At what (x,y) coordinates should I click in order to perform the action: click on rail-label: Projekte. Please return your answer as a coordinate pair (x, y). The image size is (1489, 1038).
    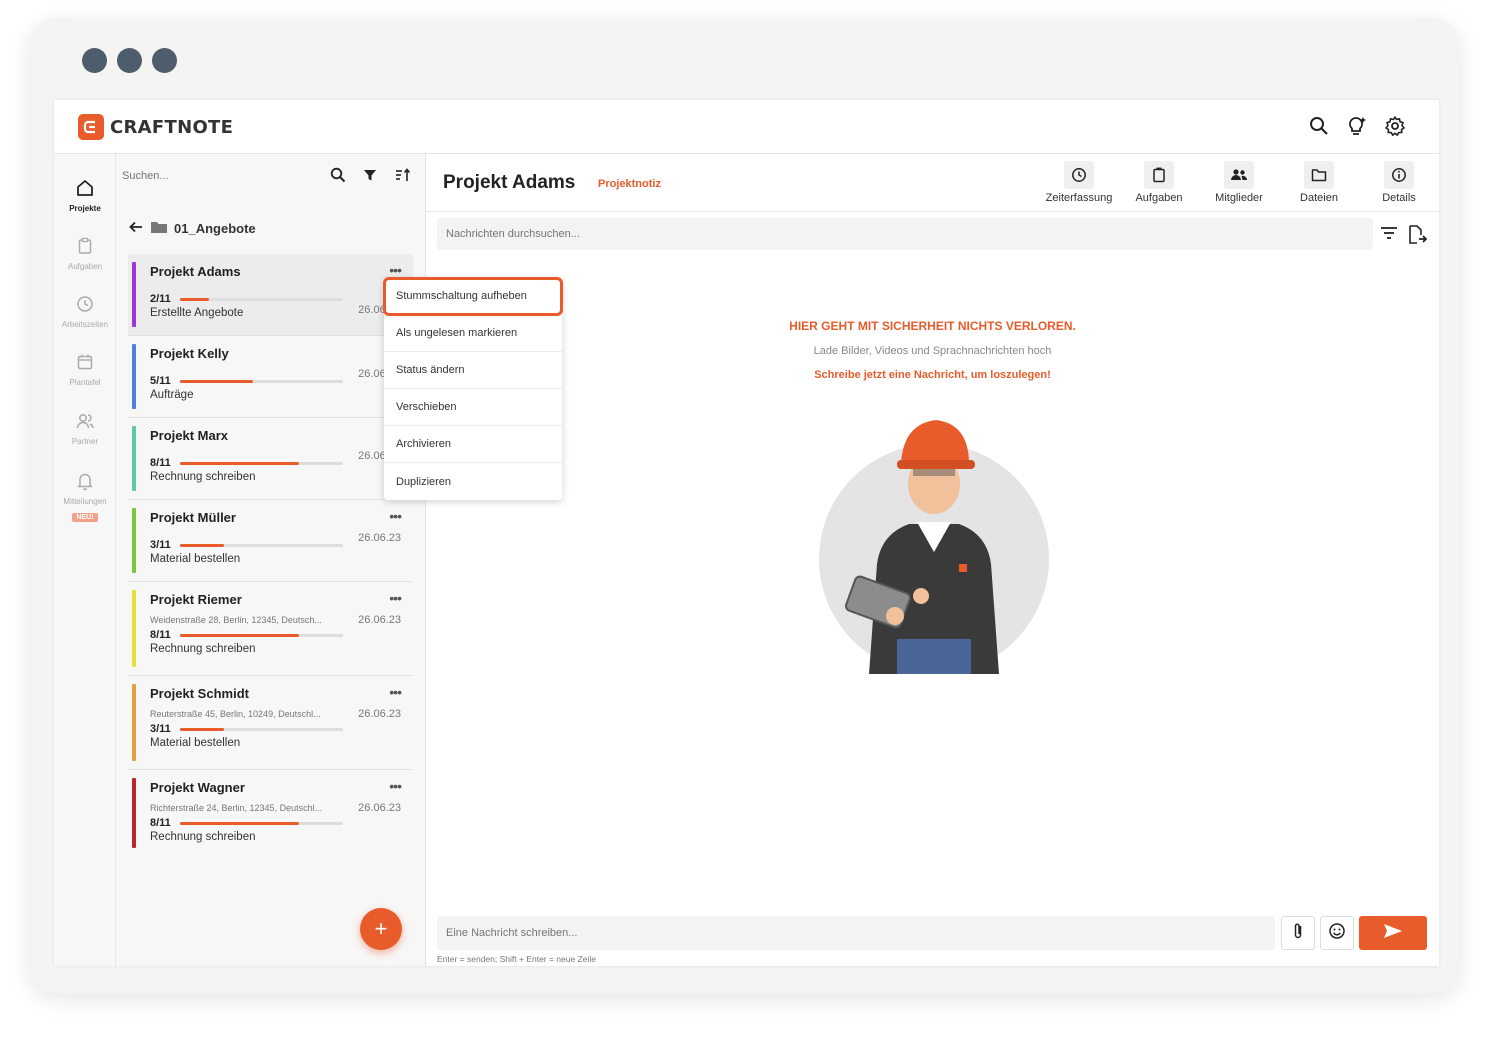
    Looking at the image, I should click on (85, 208).